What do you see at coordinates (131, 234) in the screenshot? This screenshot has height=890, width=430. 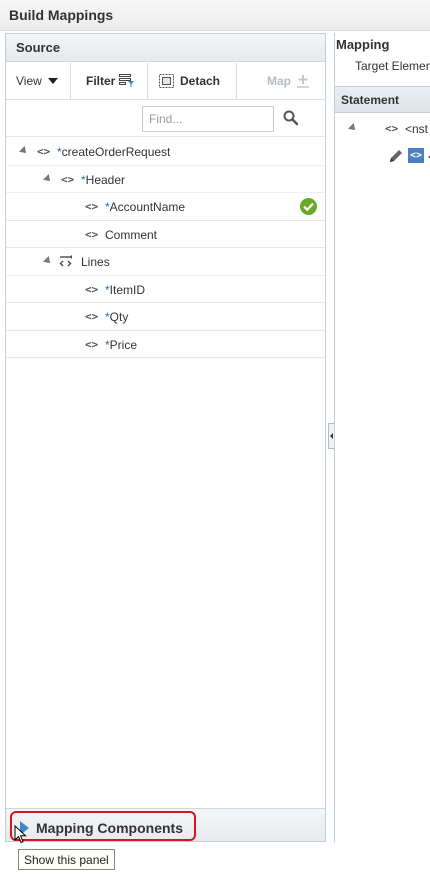 I see `tree-node-label: Comment` at bounding box center [131, 234].